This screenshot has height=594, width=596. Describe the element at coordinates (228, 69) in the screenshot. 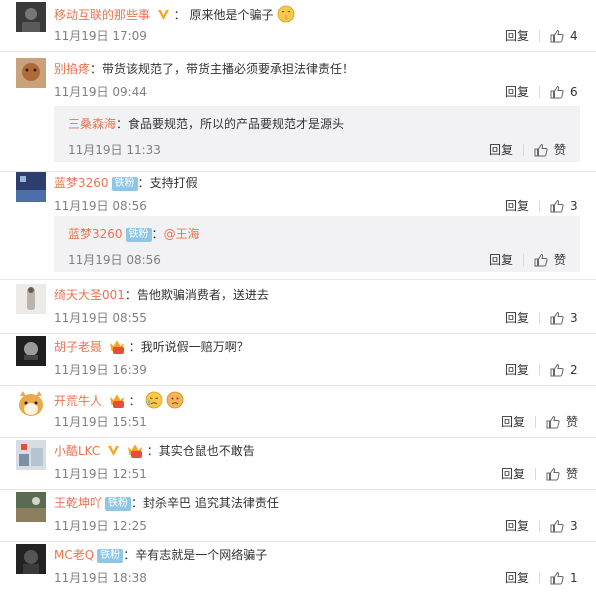

I see `comment-text: 带货该规范了，带货主播必须要承担法律责任！` at that location.